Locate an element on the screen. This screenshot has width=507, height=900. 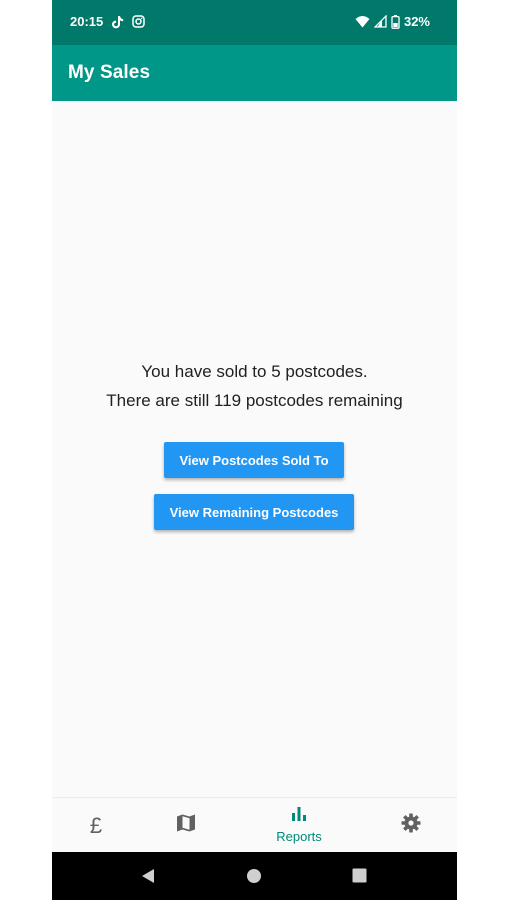
status-left: 20:15 is located at coordinates (107, 21).